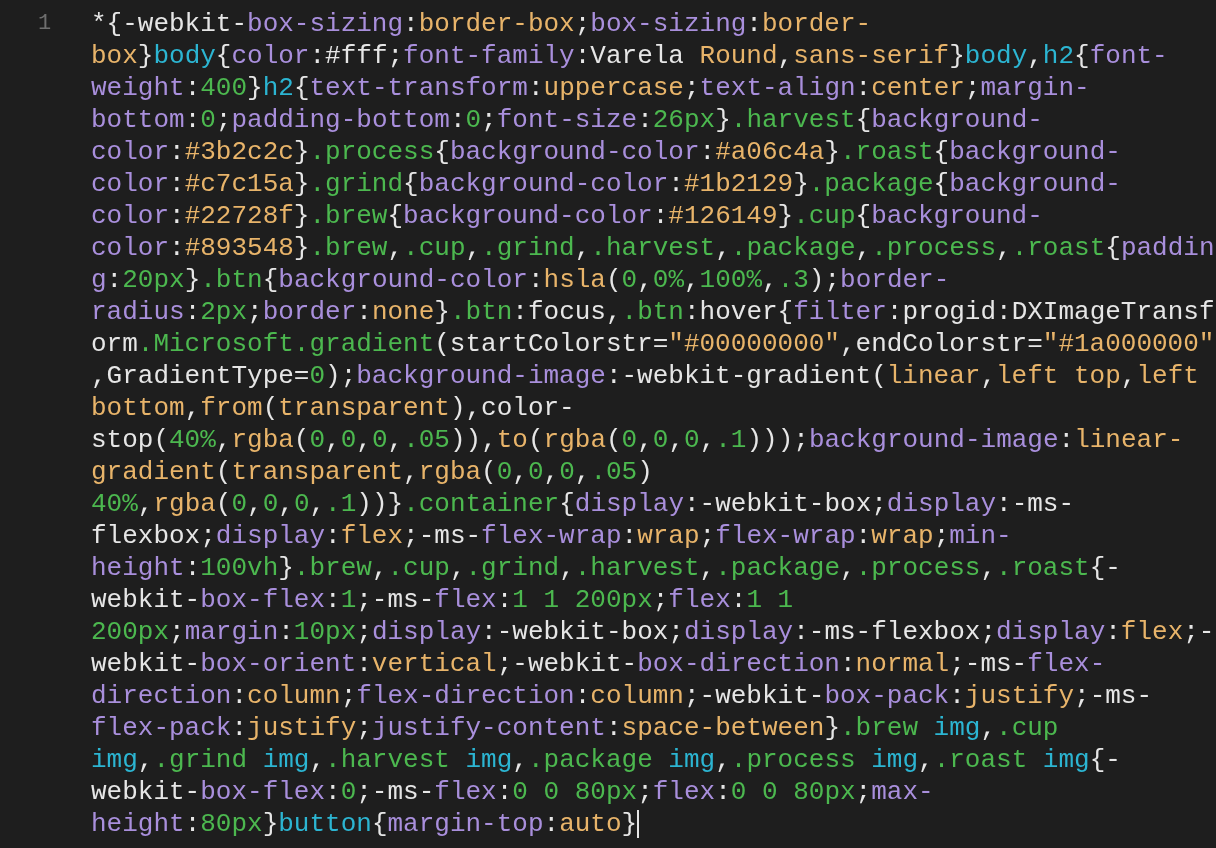  I want to click on code-line: ,GradientType=0);background-image:-webkit-gradient(linear,left top,left, so click(645, 376).